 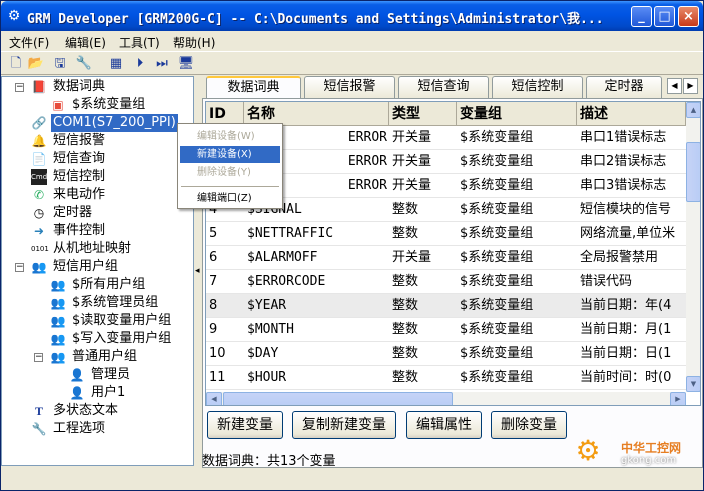 What do you see at coordinates (84, 63) in the screenshot?
I see `wrench-icon: 🔧` at bounding box center [84, 63].